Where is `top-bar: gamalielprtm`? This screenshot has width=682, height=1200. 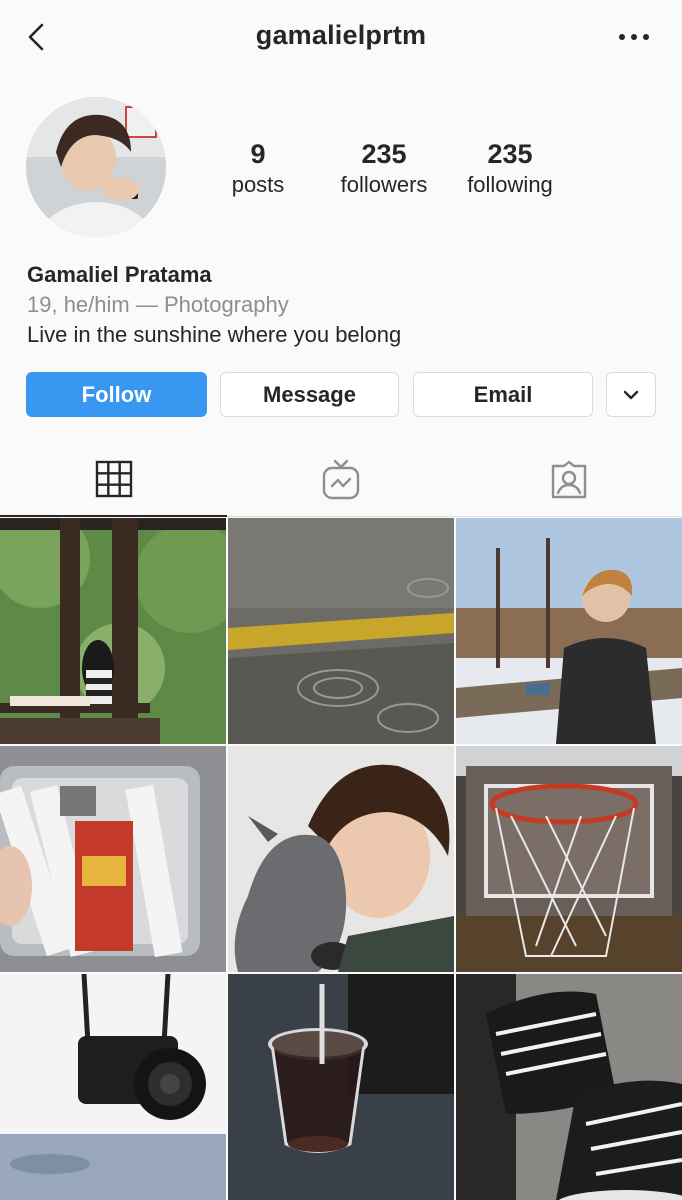
top-bar: gamalielprtm is located at coordinates (341, 38).